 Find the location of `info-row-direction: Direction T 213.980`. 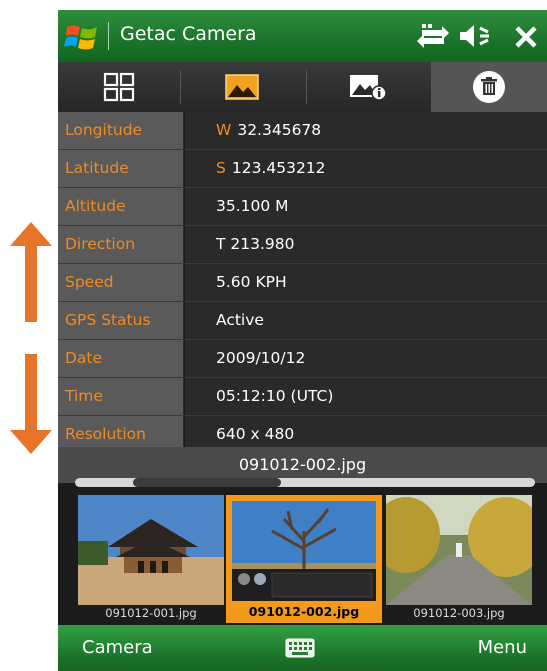

info-row-direction: Direction T 213.980 is located at coordinates (302, 245).